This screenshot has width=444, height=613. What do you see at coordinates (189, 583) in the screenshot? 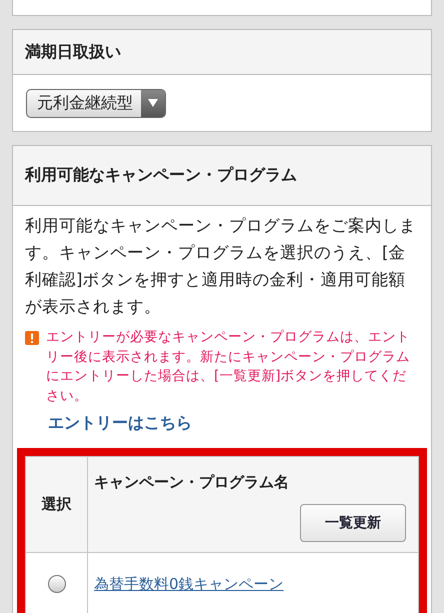
I see `campaign-link: 為替手数料0銭キャンペーン` at bounding box center [189, 583].